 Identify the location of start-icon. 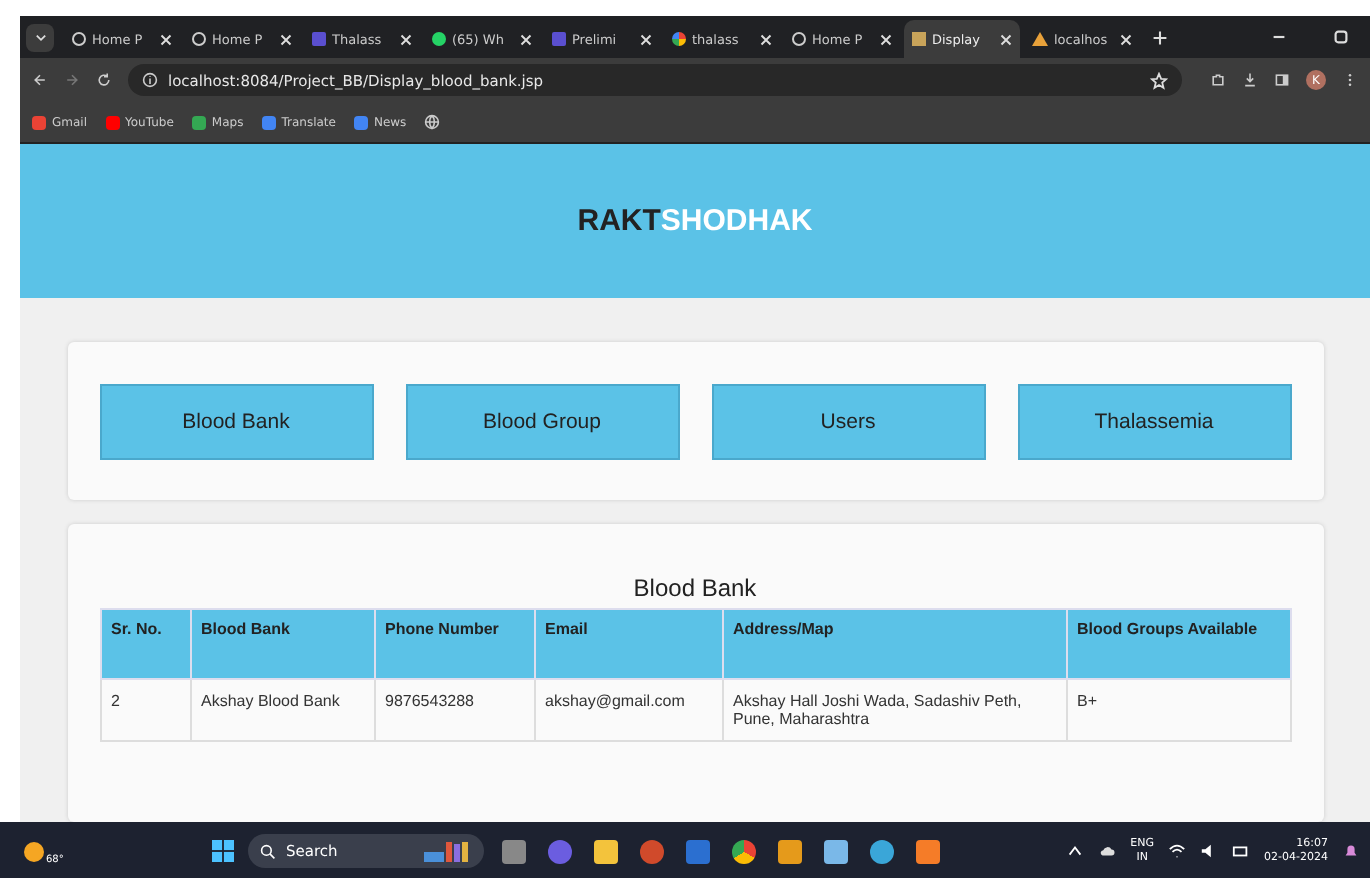
(223, 851).